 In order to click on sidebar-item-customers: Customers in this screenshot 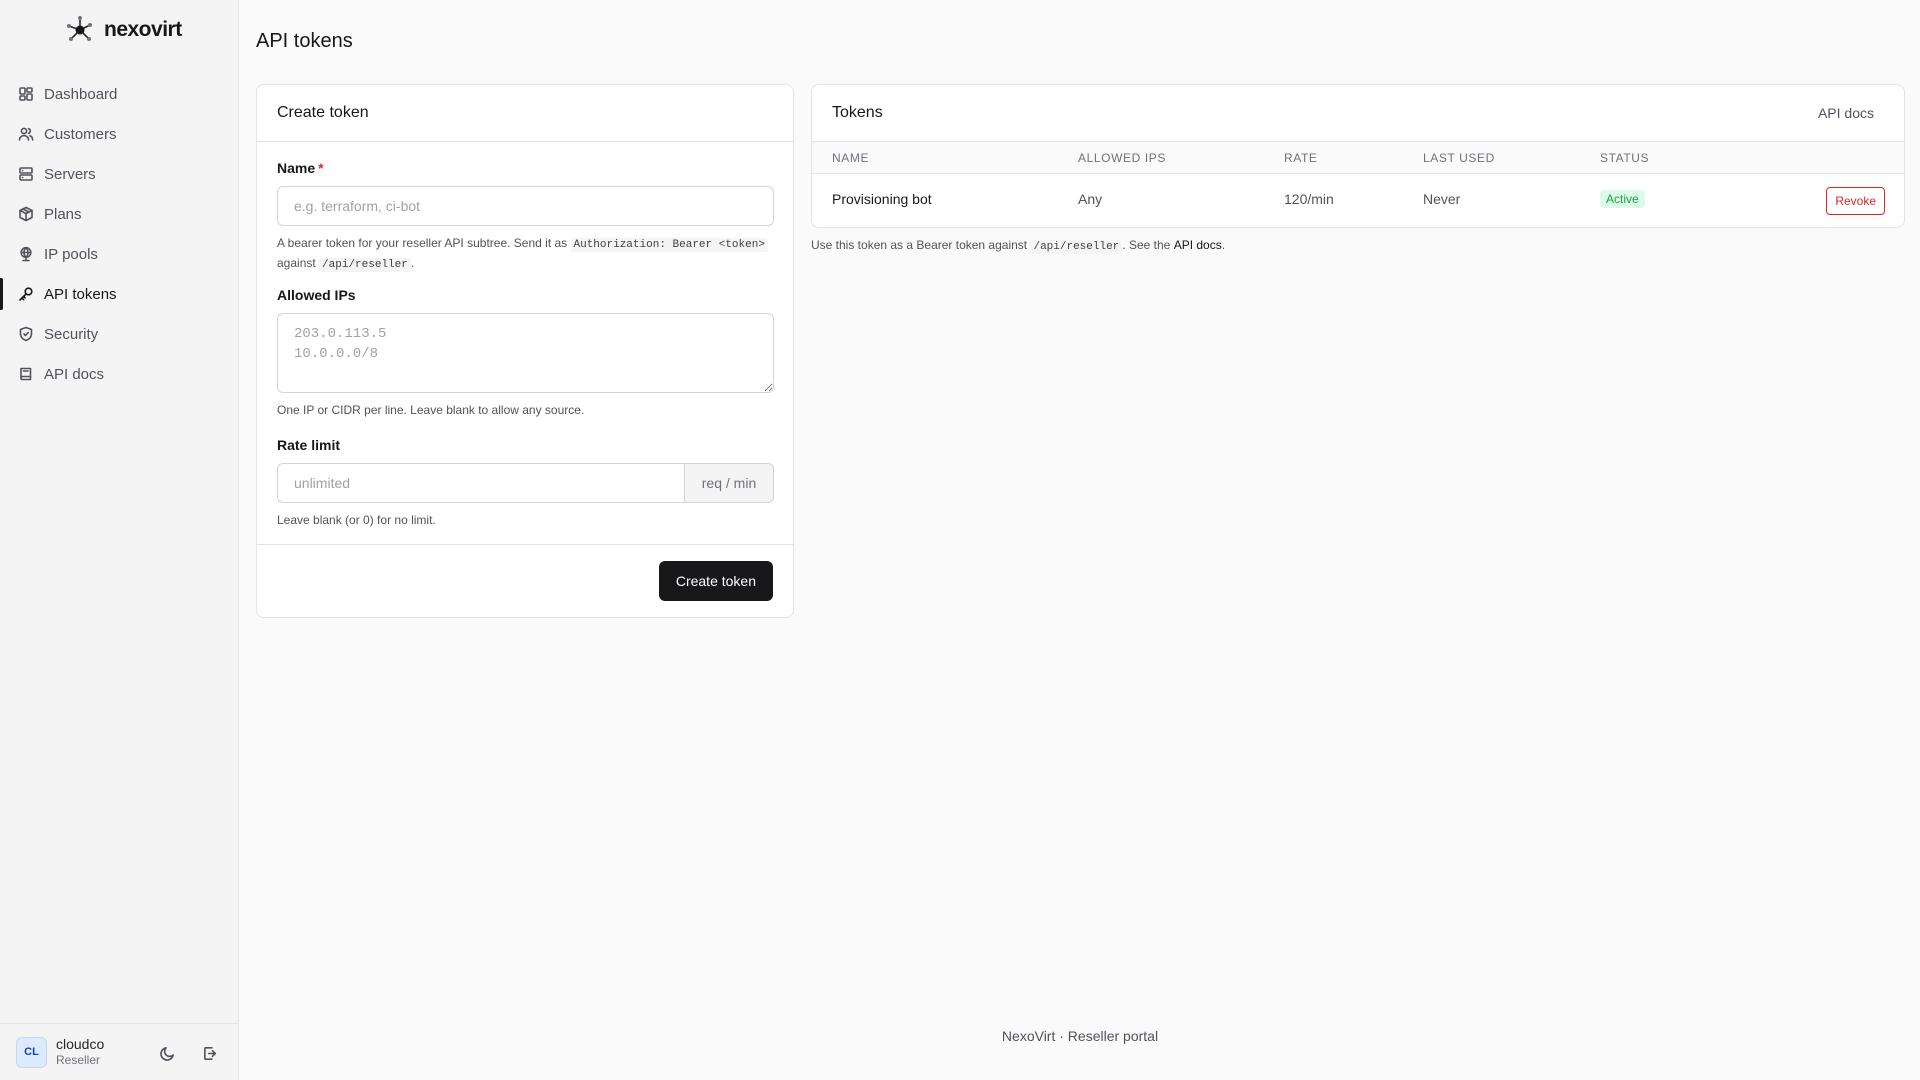, I will do `click(119, 134)`.